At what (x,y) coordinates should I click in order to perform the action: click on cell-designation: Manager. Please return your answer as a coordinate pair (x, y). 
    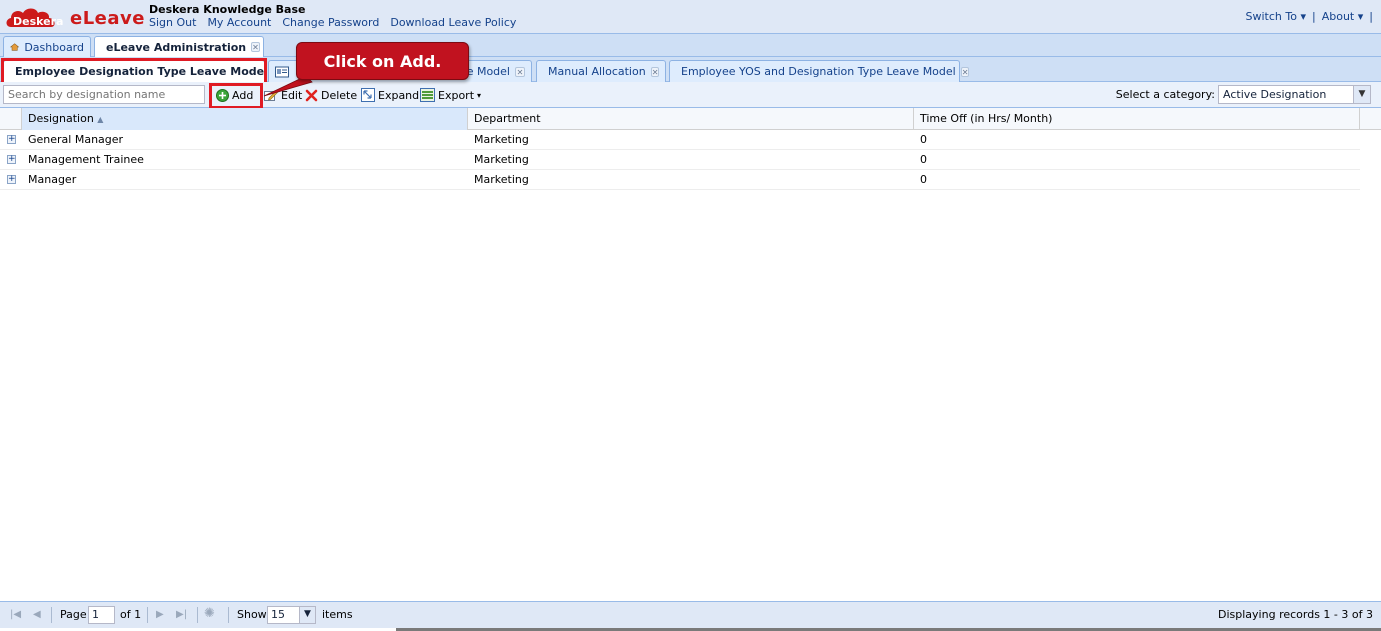
    Looking at the image, I should click on (52, 179).